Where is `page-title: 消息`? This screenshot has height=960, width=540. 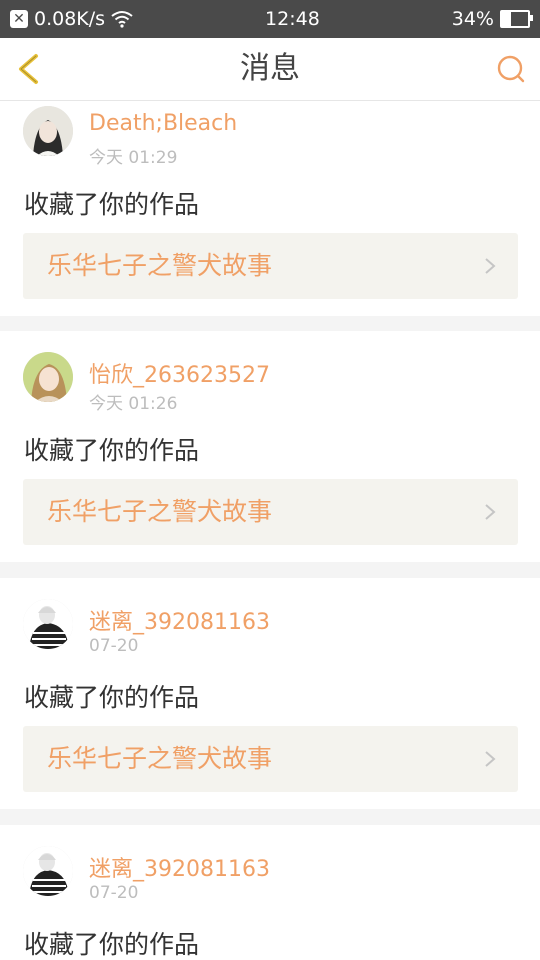
page-title: 消息 is located at coordinates (270, 68).